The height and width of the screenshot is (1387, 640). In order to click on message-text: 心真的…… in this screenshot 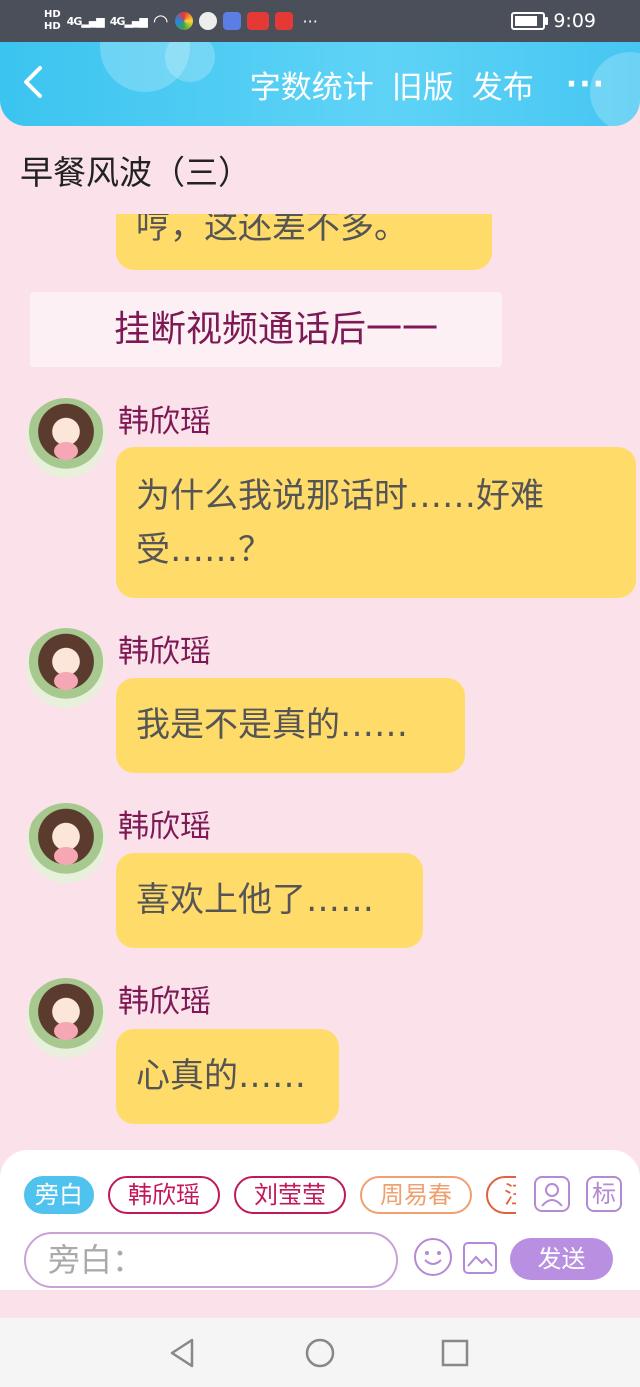, I will do `click(221, 1076)`.